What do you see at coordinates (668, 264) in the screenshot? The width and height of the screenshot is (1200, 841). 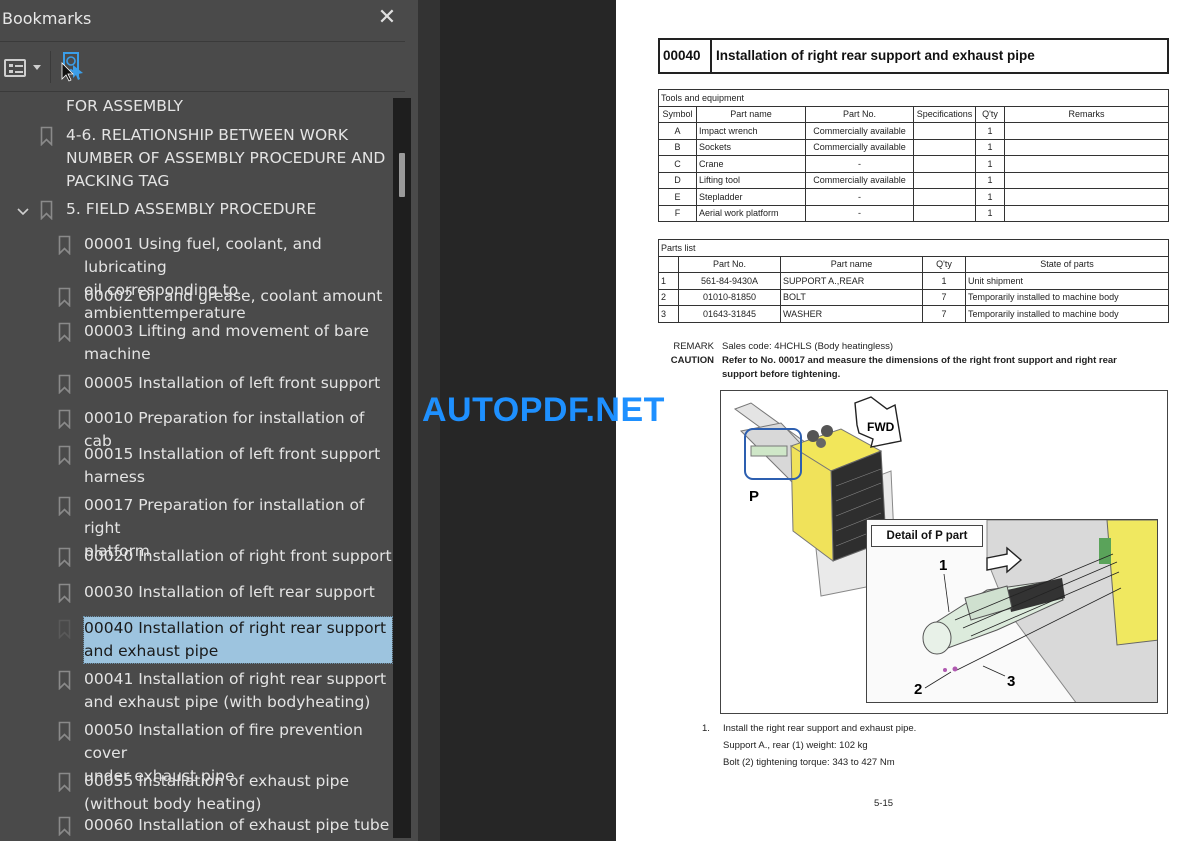 I see `column-header` at bounding box center [668, 264].